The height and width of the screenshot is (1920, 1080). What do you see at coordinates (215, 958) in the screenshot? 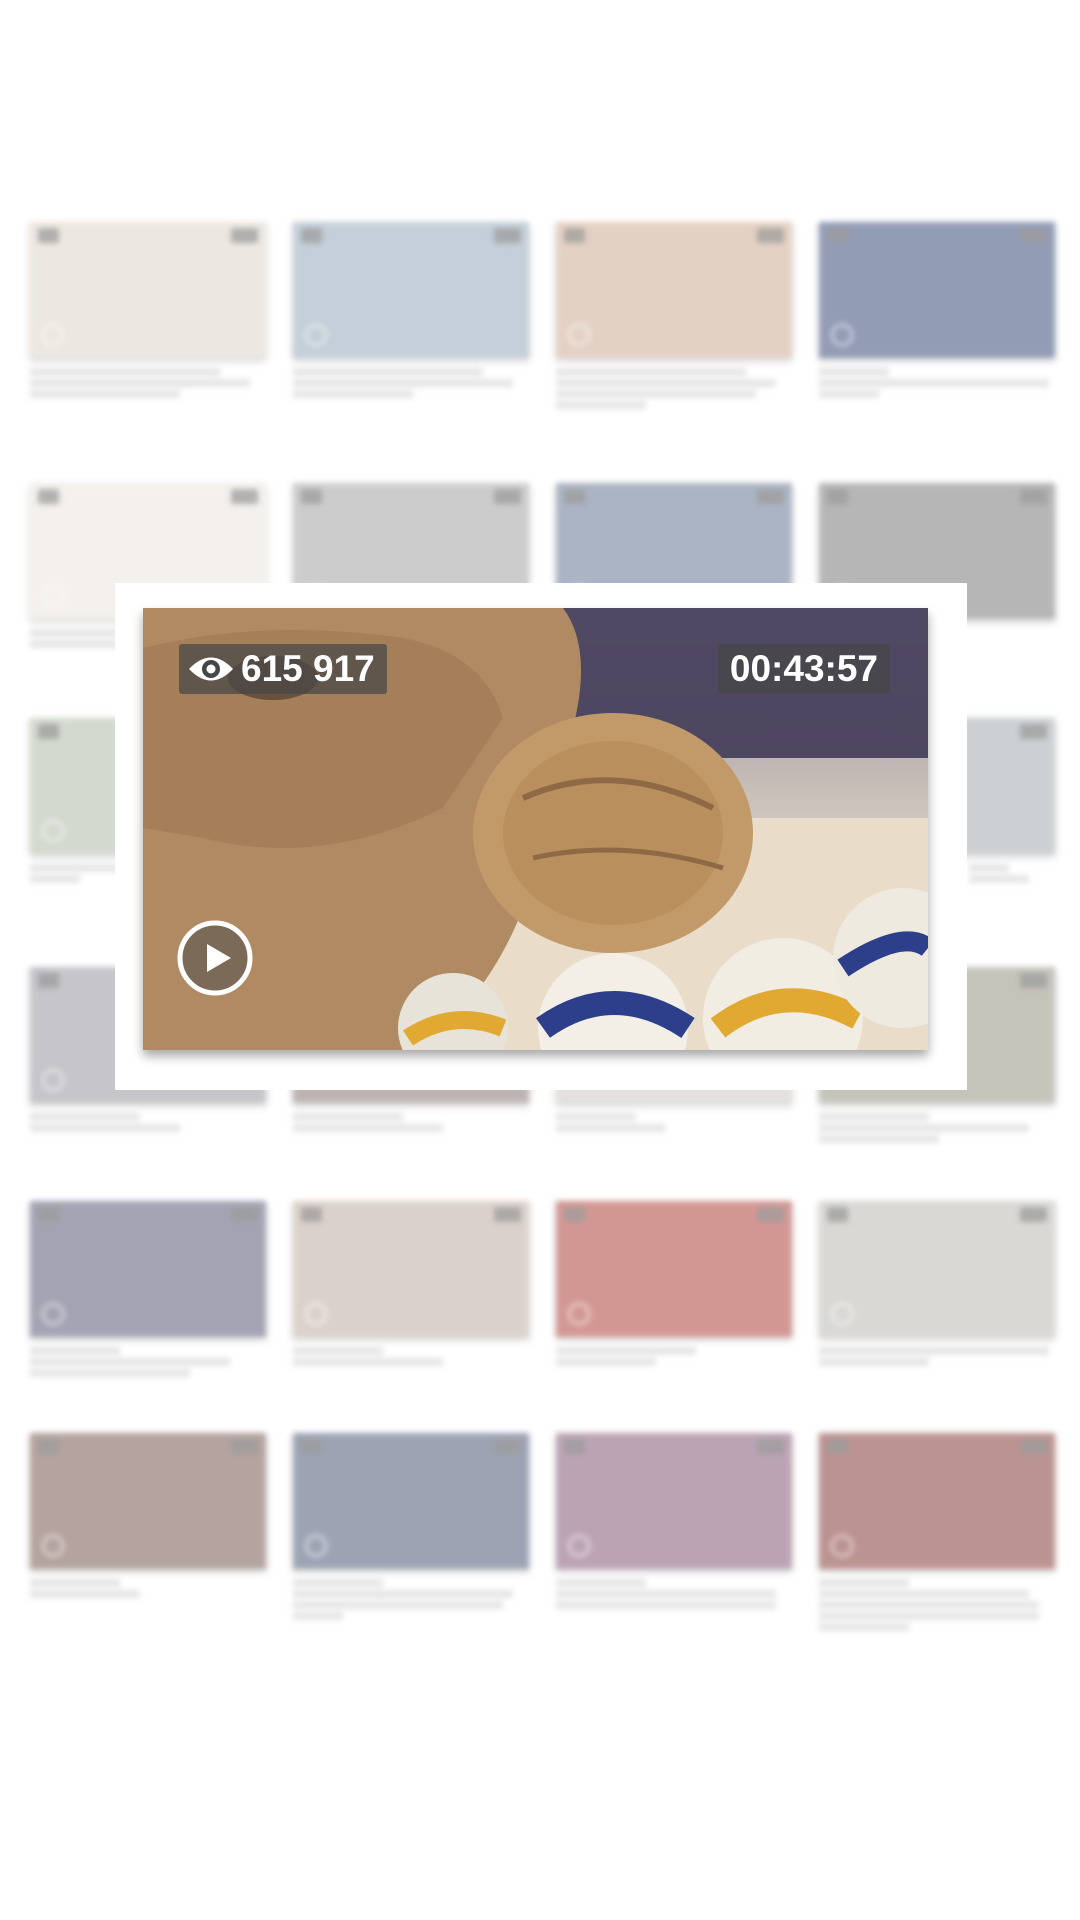
I see `play-button` at bounding box center [215, 958].